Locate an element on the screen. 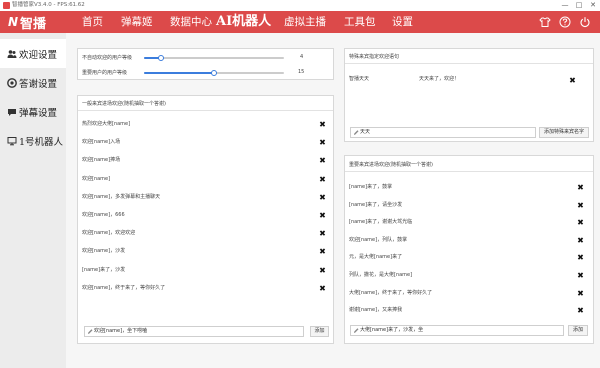  sidebar-item-label: 弹幕设置 is located at coordinates (38, 113).